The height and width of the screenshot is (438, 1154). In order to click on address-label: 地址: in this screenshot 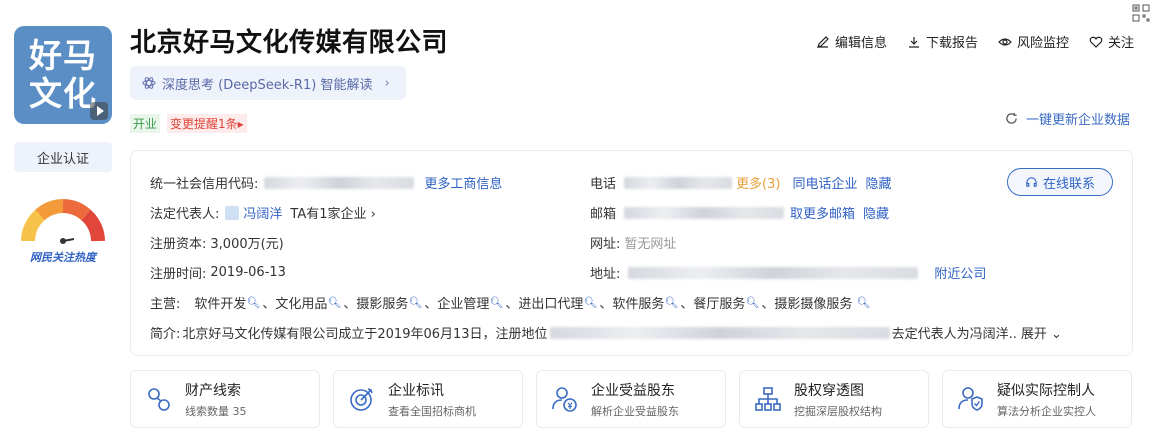, I will do `click(605, 274)`.